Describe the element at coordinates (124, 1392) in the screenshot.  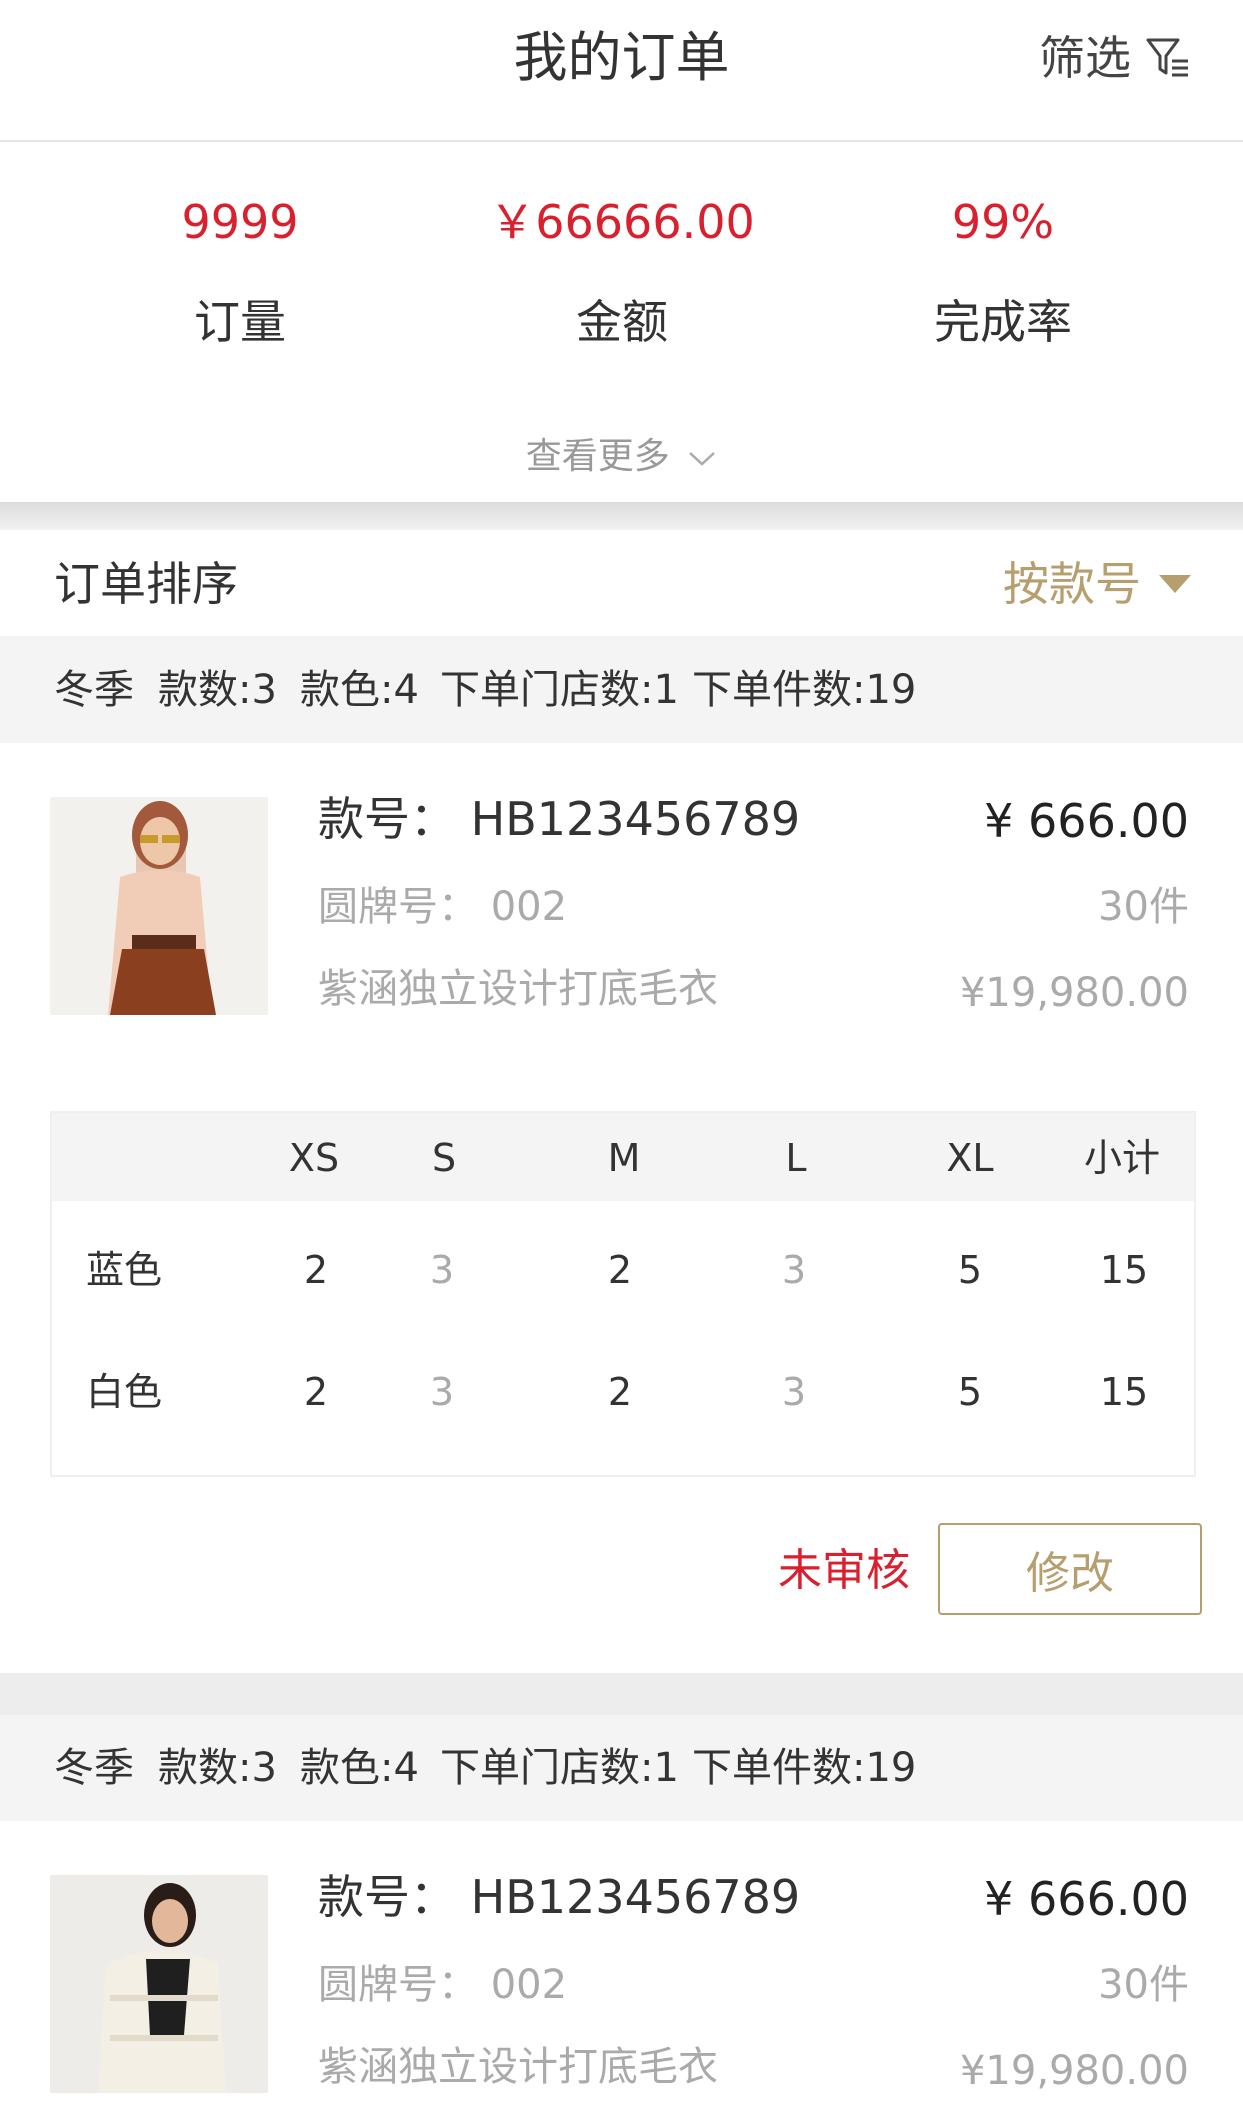
I see `row-color-label: 白色` at that location.